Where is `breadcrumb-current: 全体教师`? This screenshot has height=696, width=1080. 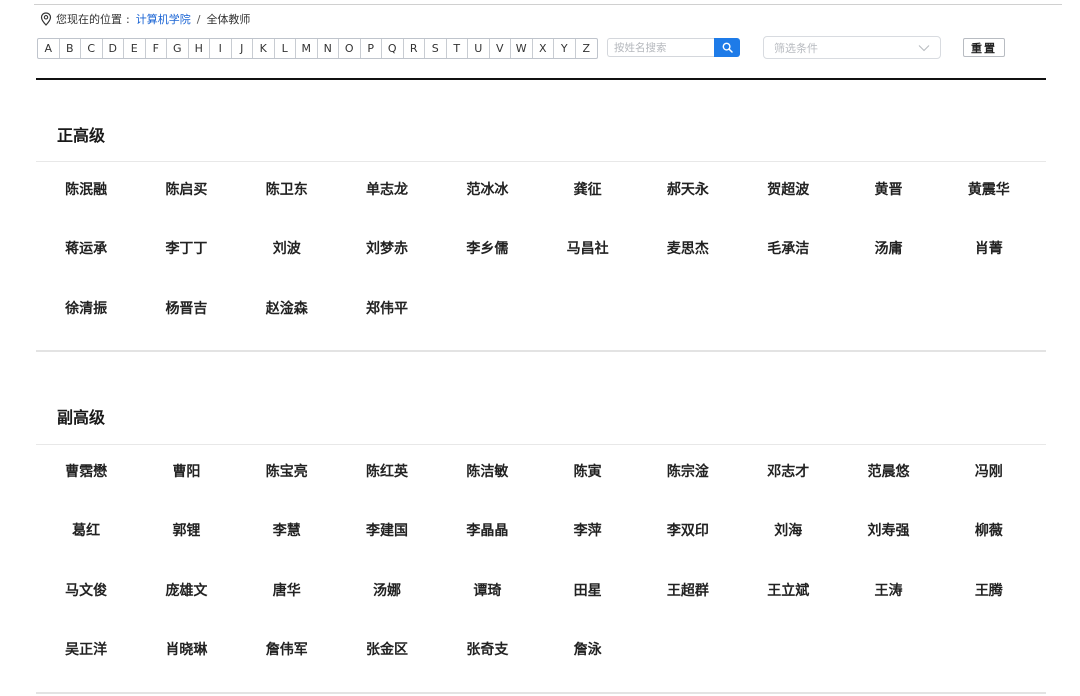 breadcrumb-current: 全体教师 is located at coordinates (228, 19).